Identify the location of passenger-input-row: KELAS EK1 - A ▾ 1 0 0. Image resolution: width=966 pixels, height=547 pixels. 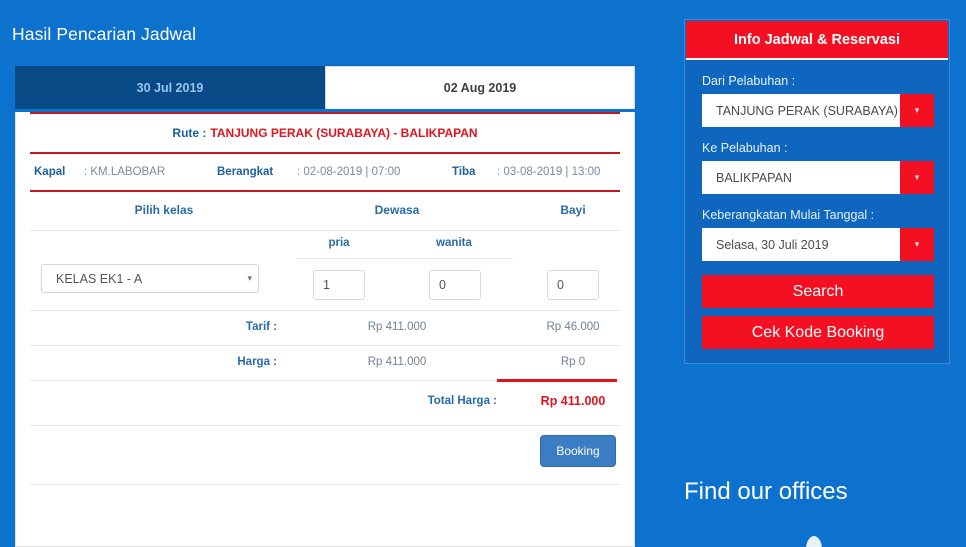
(325, 284).